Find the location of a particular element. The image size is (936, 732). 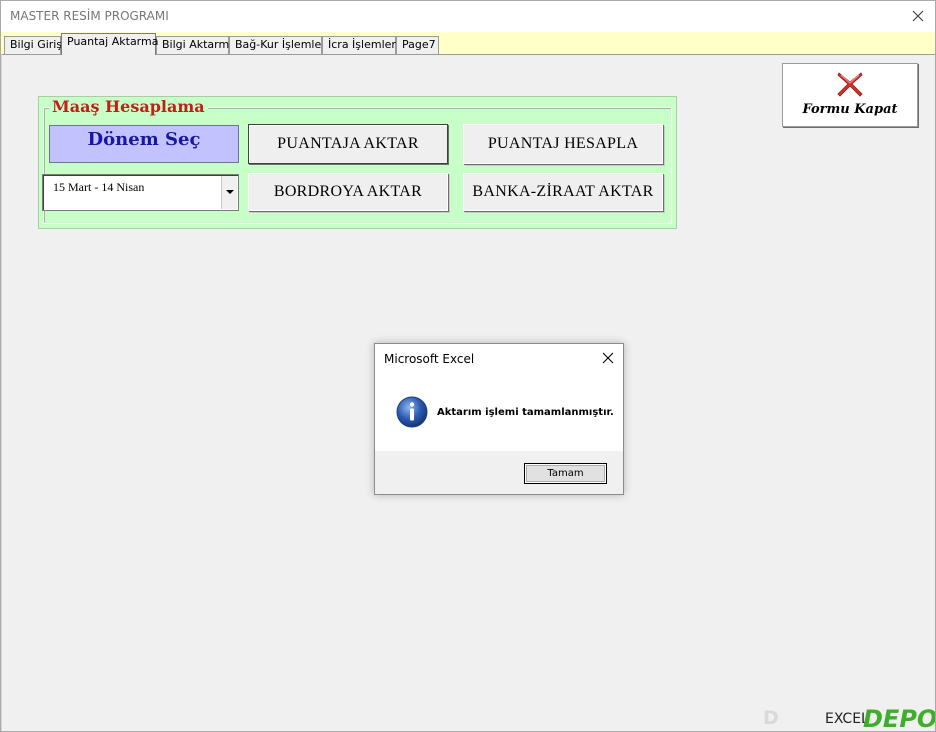

chevron-down-icon is located at coordinates (230, 192).